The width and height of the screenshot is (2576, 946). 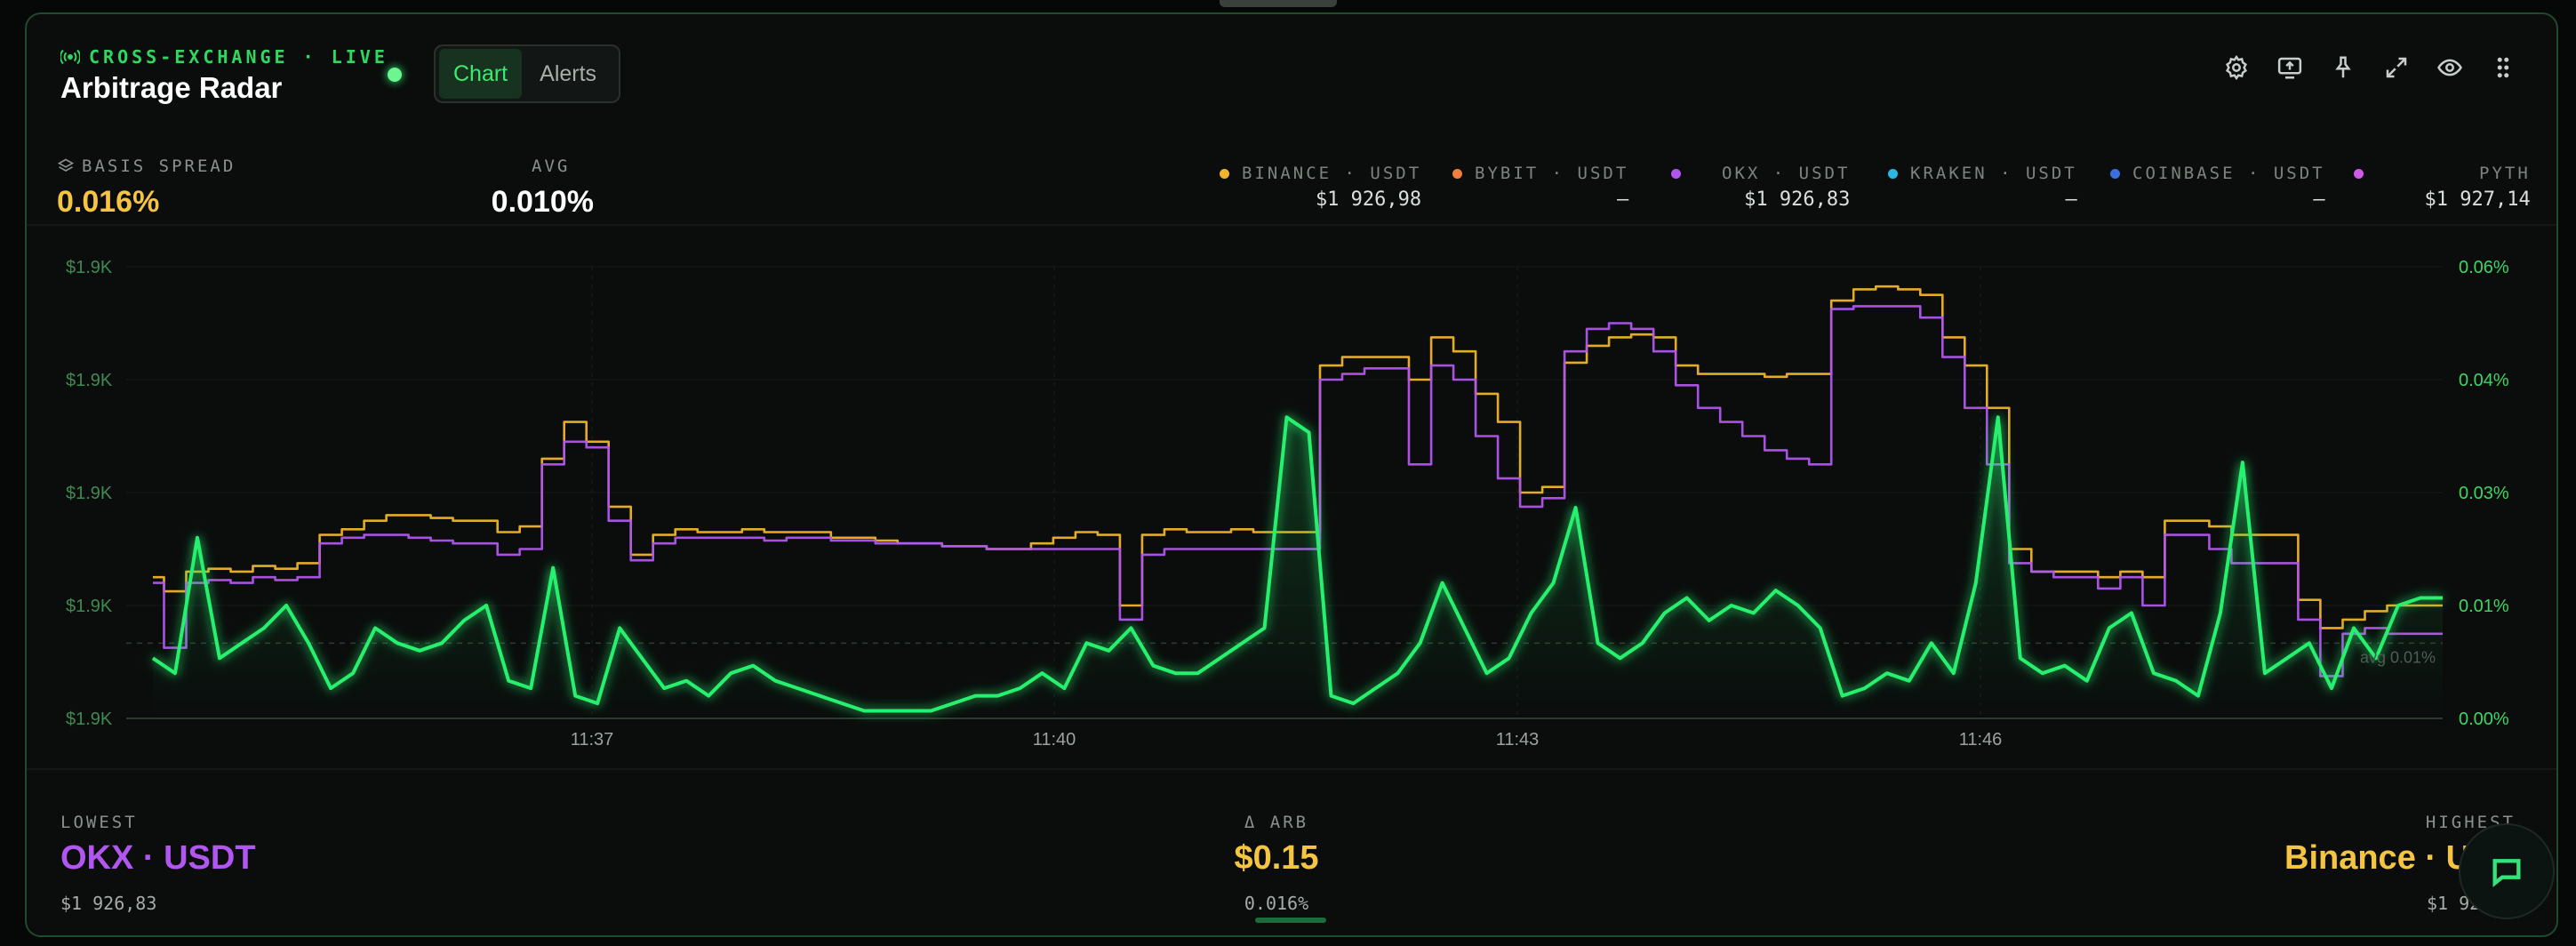 I want to click on expand-icon, so click(x=2396, y=68).